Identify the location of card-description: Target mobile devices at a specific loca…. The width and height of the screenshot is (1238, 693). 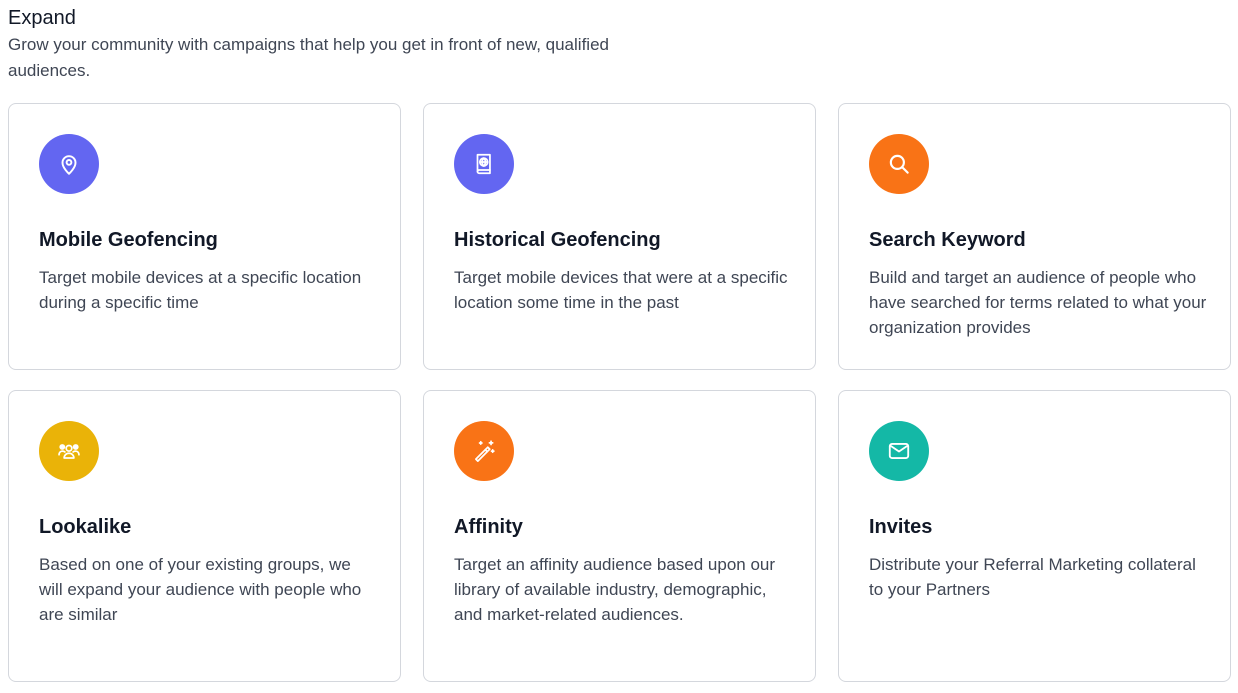
(200, 290).